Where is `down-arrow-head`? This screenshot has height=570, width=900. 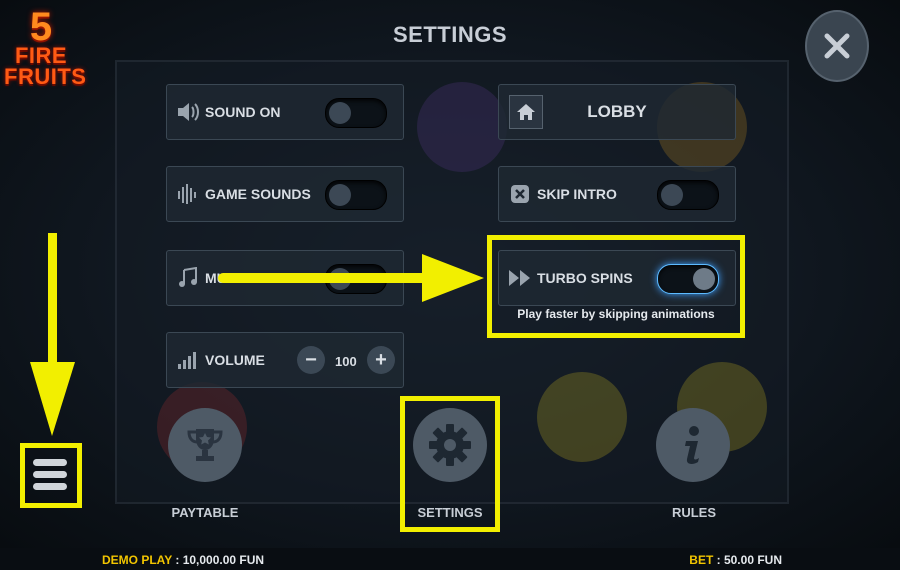
down-arrow-head is located at coordinates (52, 399).